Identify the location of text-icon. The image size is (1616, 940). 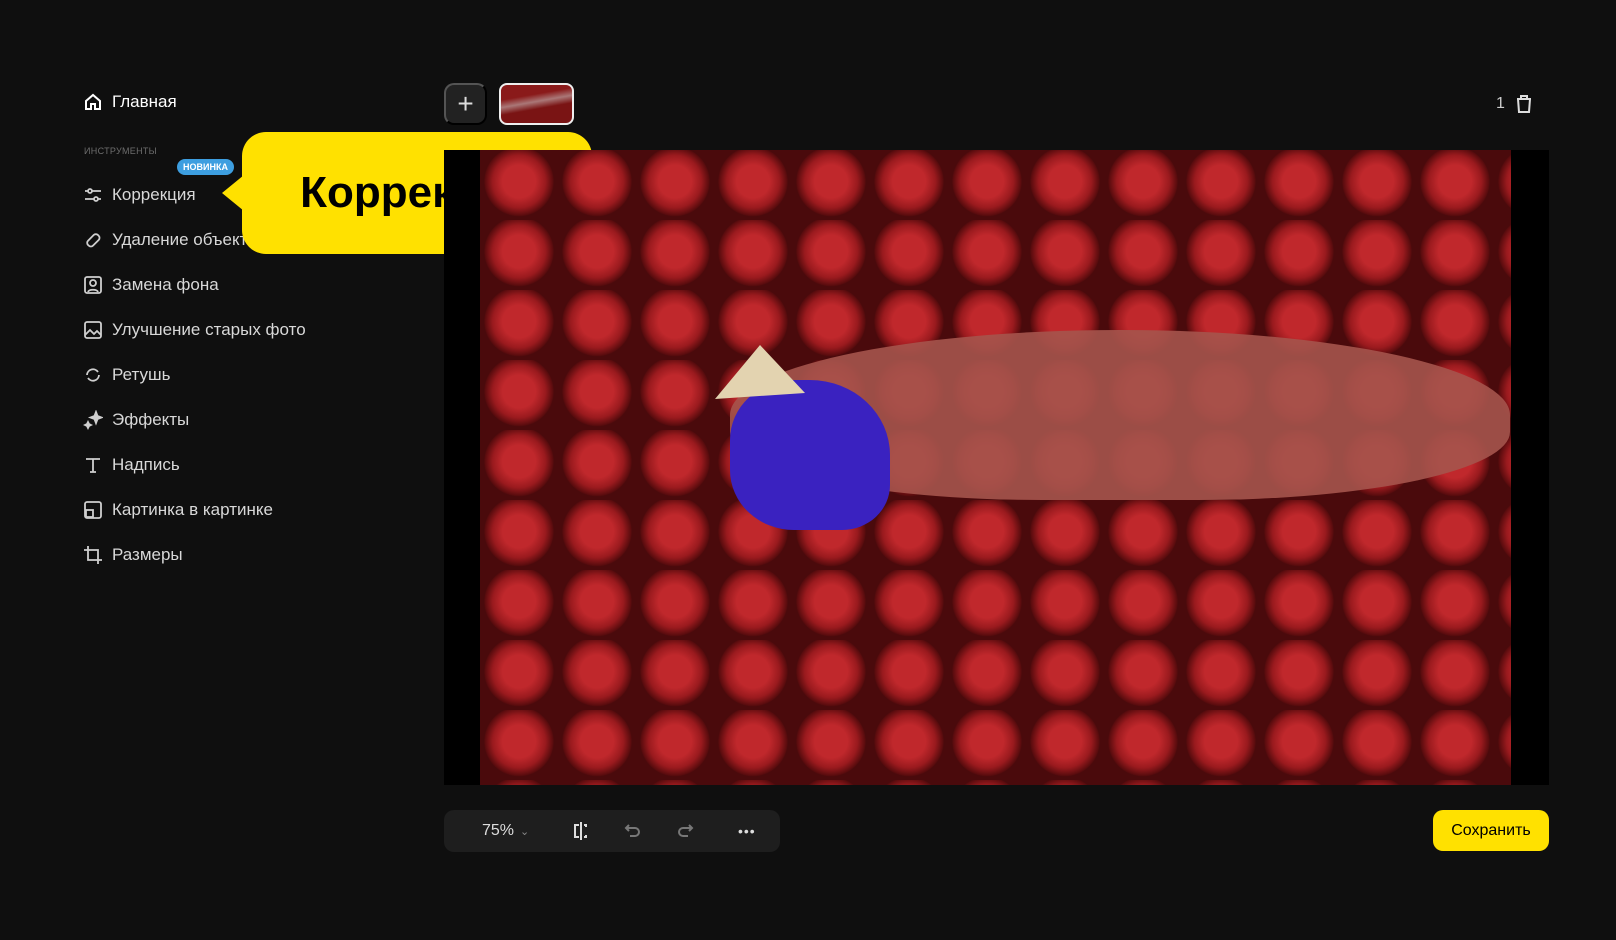
(93, 465).